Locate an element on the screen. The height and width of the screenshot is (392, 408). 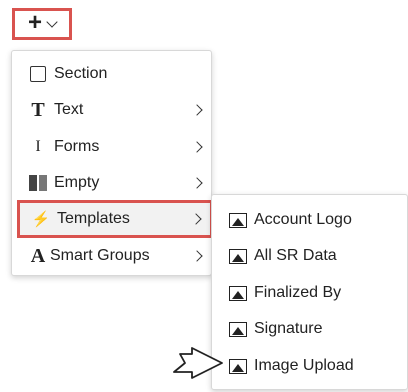
menu-item-label: Templates is located at coordinates (93, 218).